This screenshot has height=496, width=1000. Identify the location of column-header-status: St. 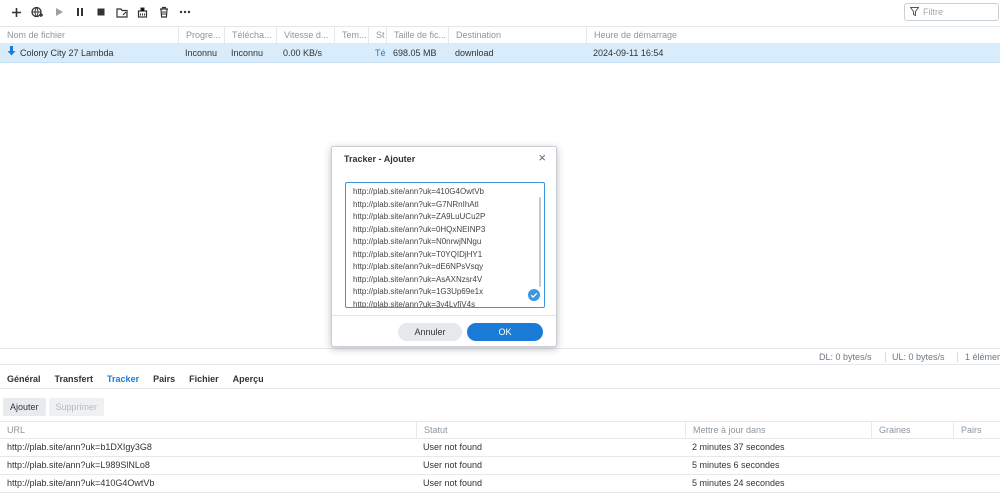
(377, 35).